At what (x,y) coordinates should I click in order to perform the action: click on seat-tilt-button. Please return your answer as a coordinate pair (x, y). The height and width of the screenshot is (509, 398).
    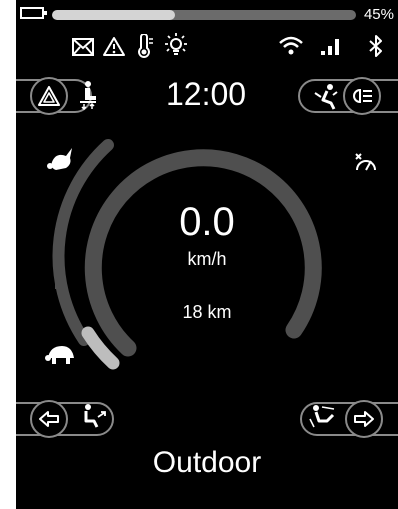
    Looking at the image, I should click on (93, 420).